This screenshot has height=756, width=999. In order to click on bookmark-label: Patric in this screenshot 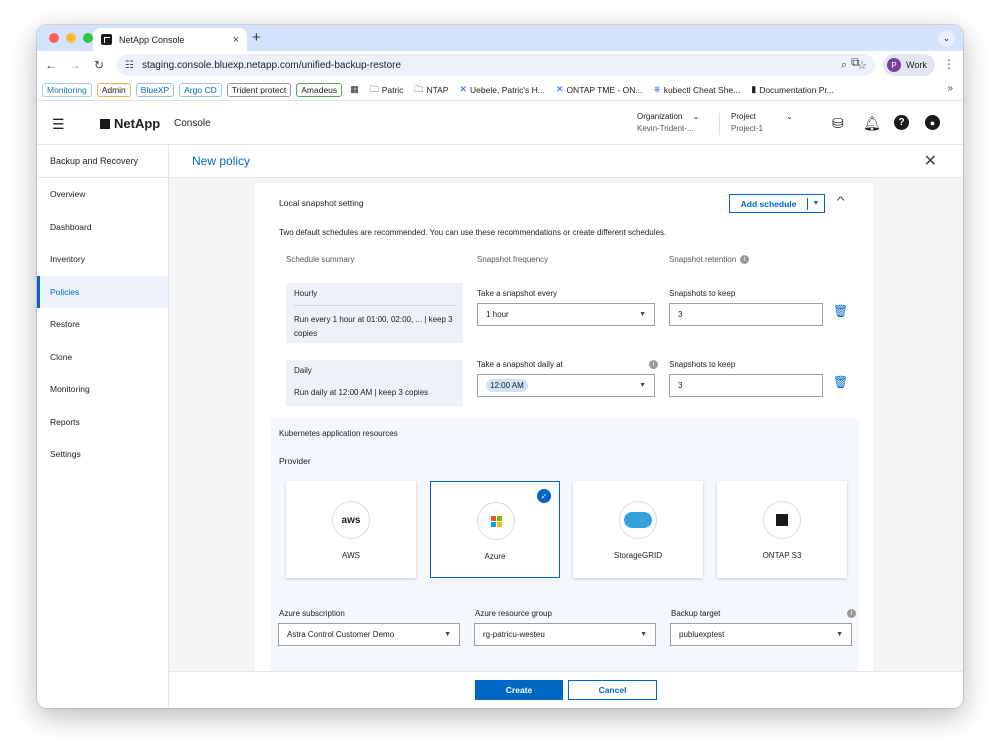, I will do `click(392, 89)`.